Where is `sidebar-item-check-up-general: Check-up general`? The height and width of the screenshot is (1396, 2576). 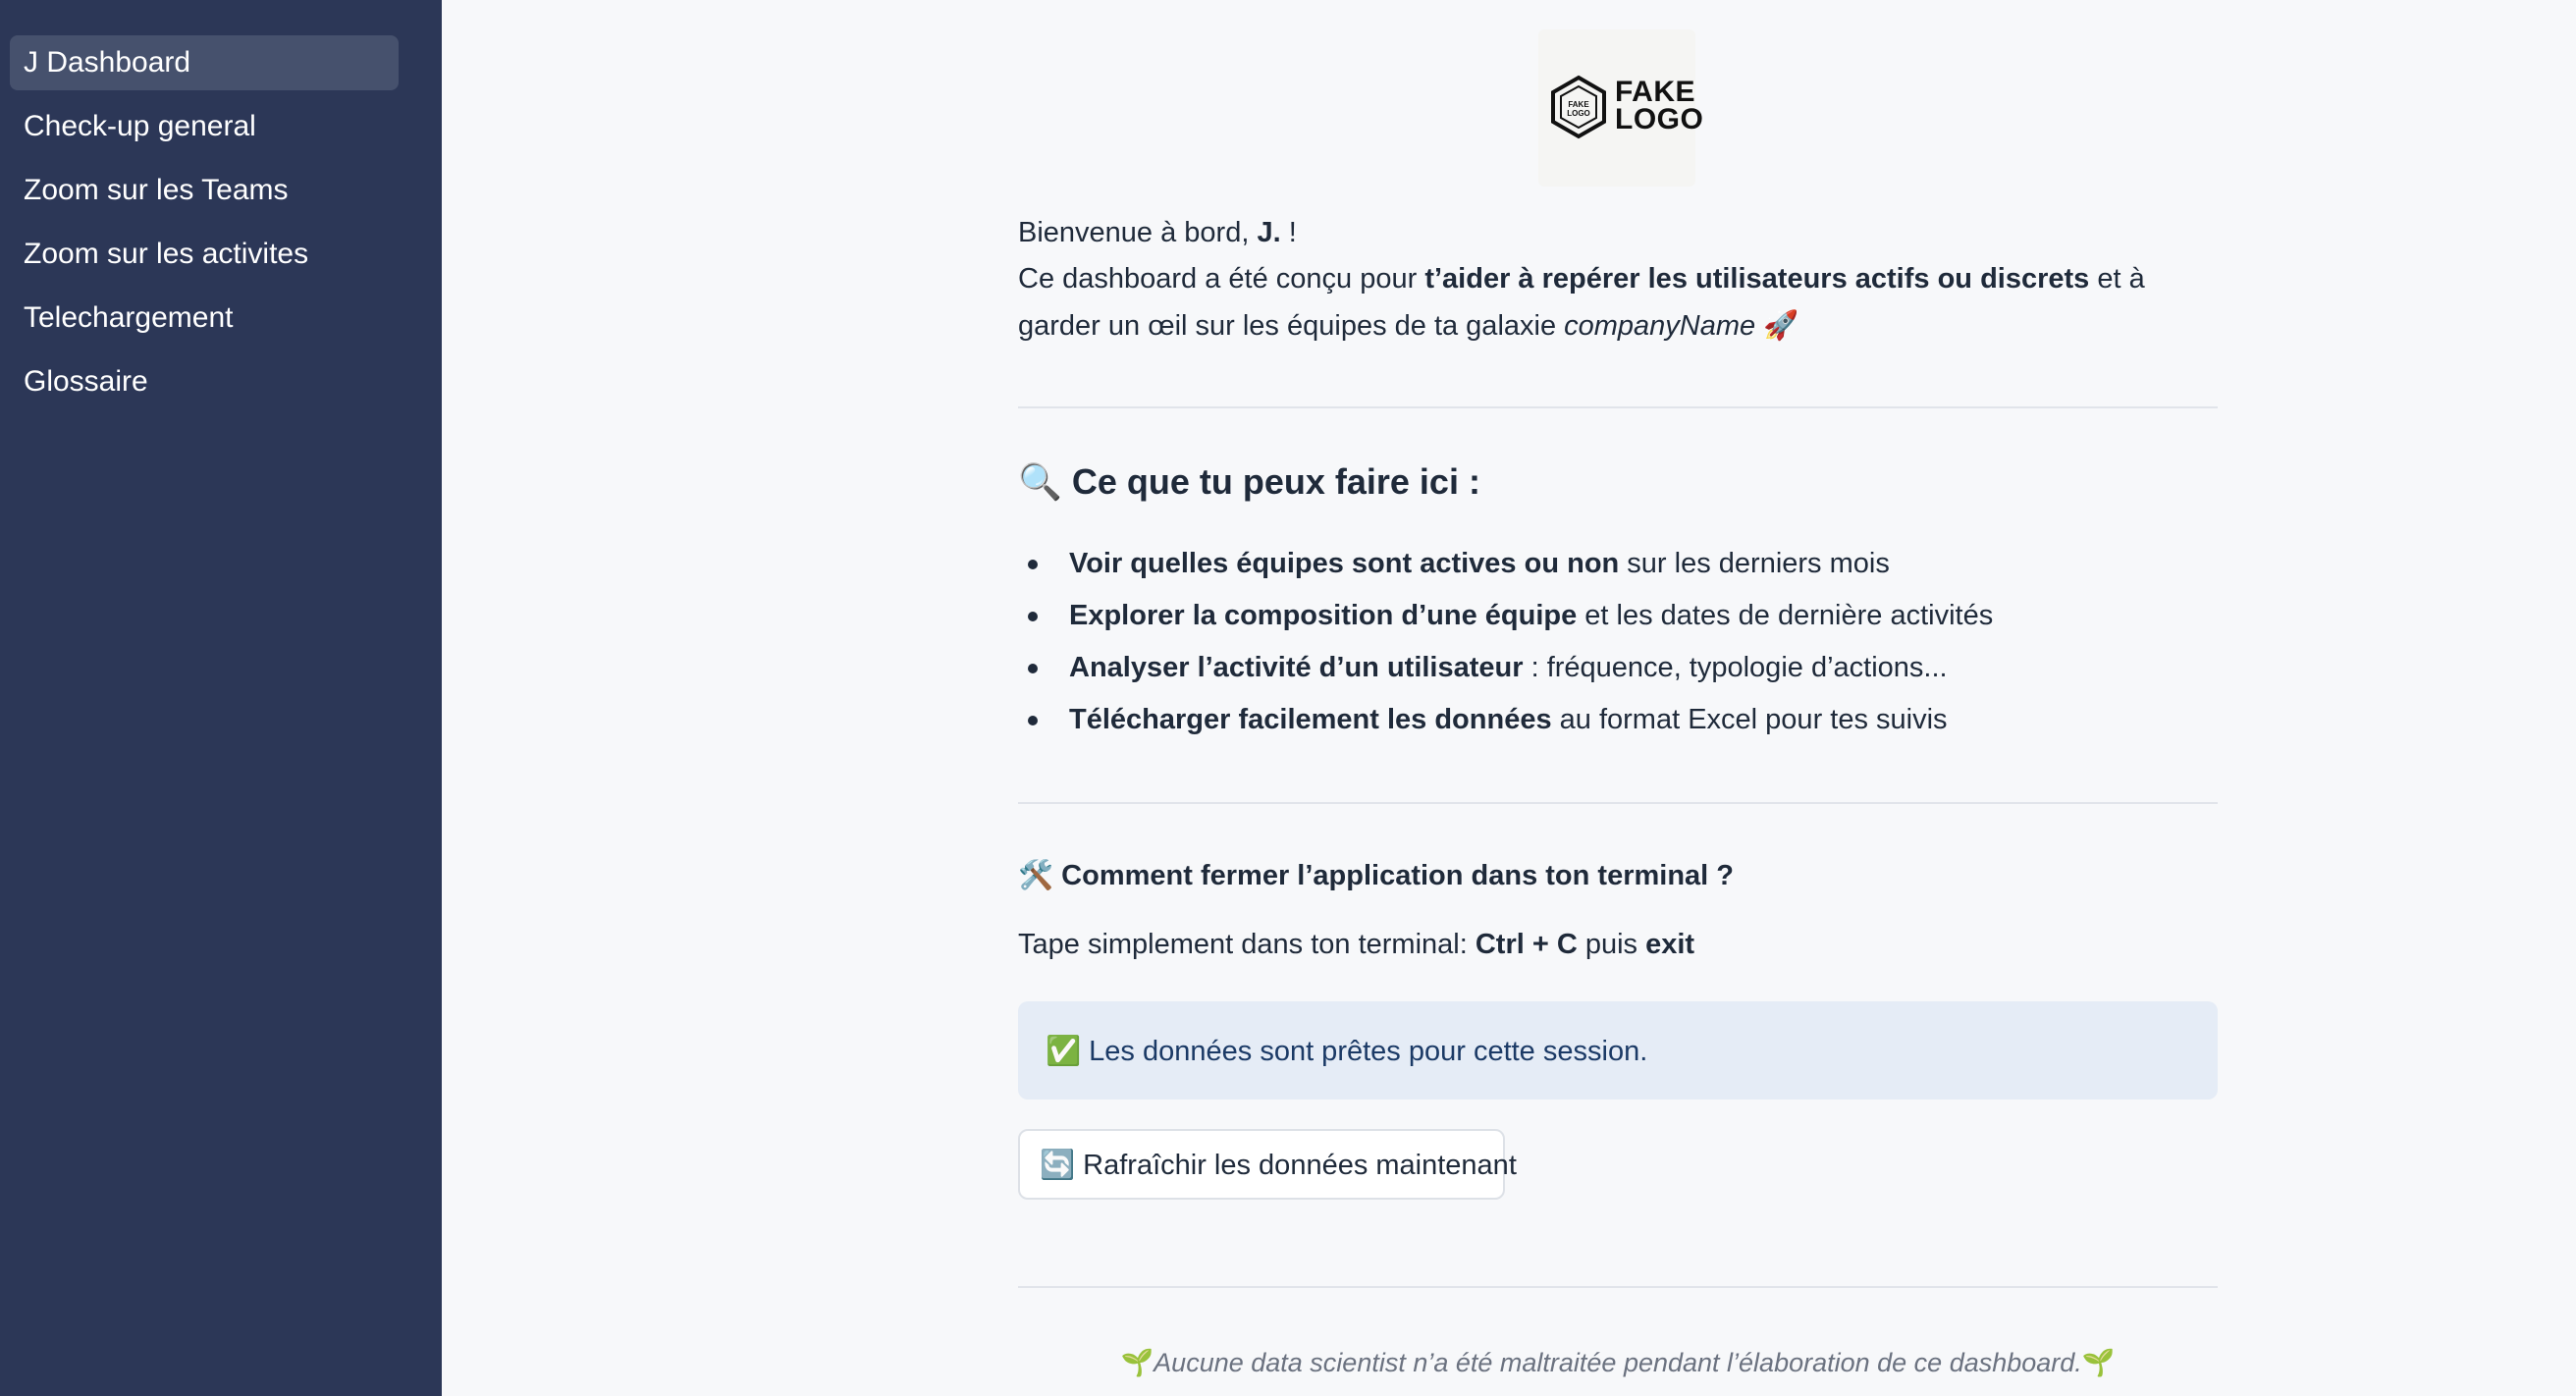 sidebar-item-check-up-general: Check-up general is located at coordinates (204, 127).